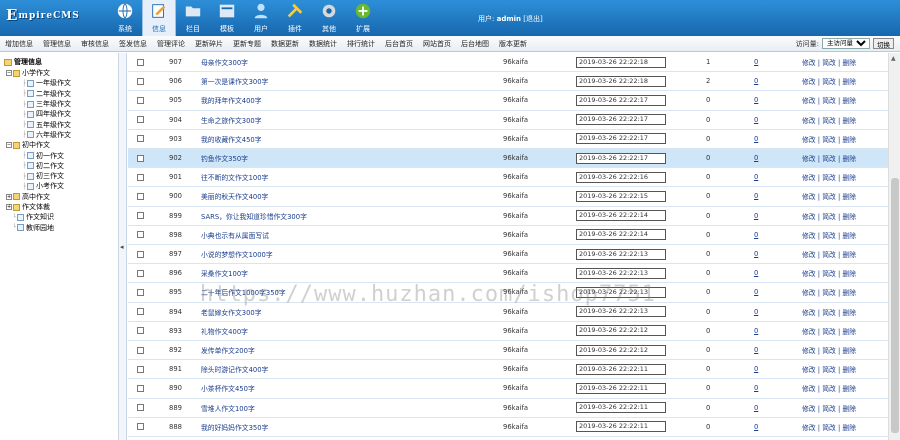 The image size is (900, 440). What do you see at coordinates (59, 135) in the screenshot?
I see `tree-item: ├ 六年级作文` at bounding box center [59, 135].